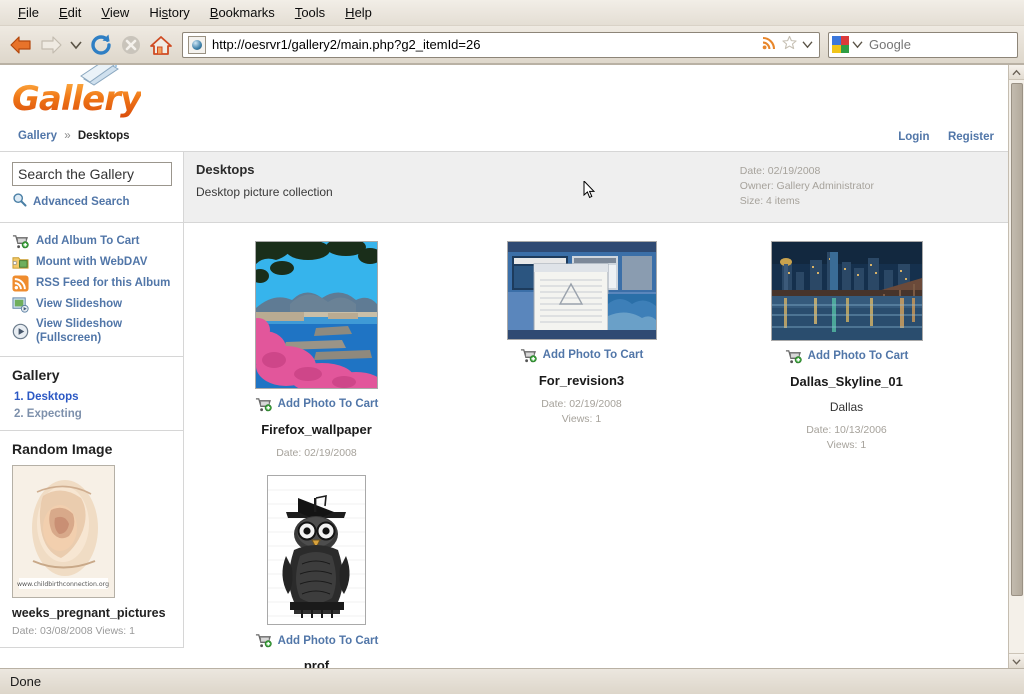  Describe the element at coordinates (971, 137) in the screenshot. I see `register-link: Register` at that location.